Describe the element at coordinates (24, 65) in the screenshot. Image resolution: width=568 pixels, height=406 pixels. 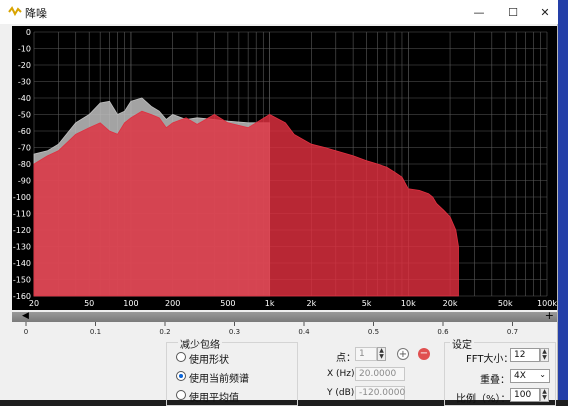
I see `y-tick-label: -20` at that location.